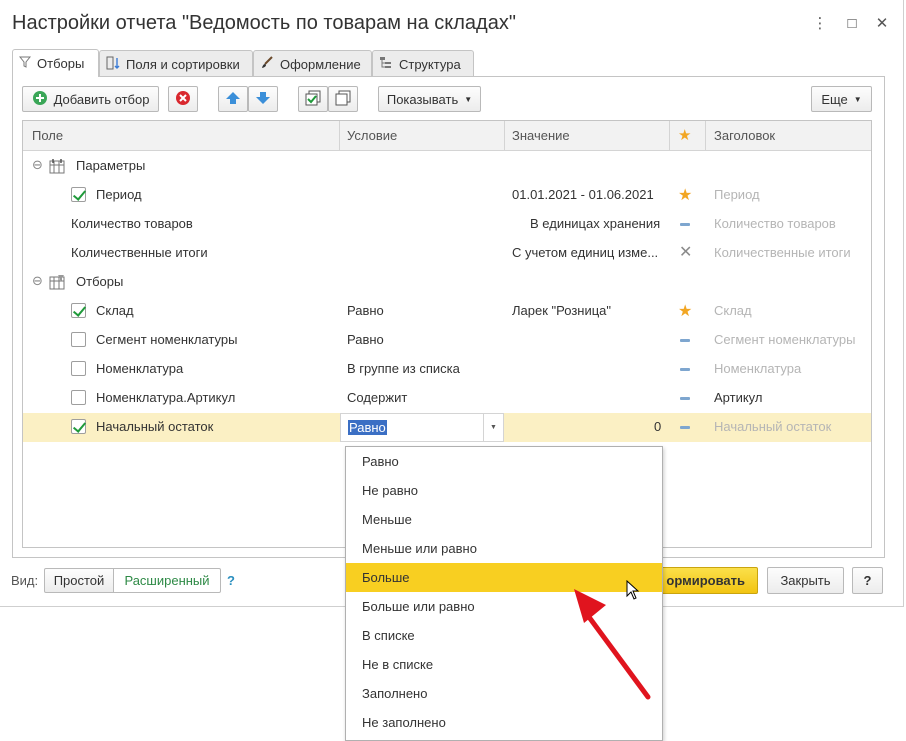 This screenshot has height=741, width=906. What do you see at coordinates (447, 398) in the screenshot?
I see `table-row: Номенклатура.Артикул Содержит Артикул` at bounding box center [447, 398].